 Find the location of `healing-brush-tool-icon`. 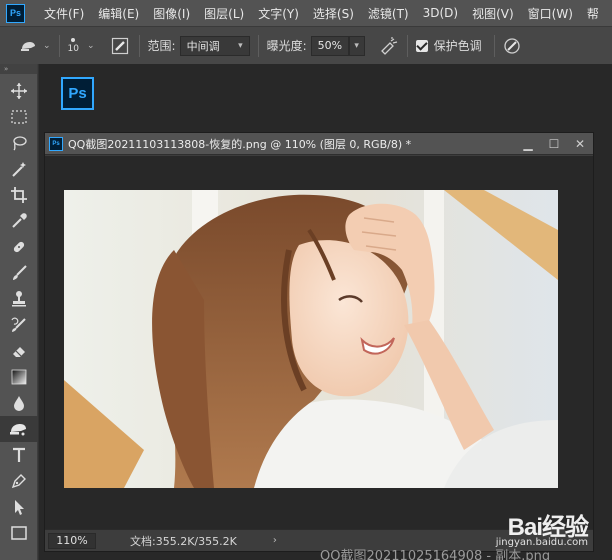

healing-brush-tool-icon is located at coordinates (19, 247).